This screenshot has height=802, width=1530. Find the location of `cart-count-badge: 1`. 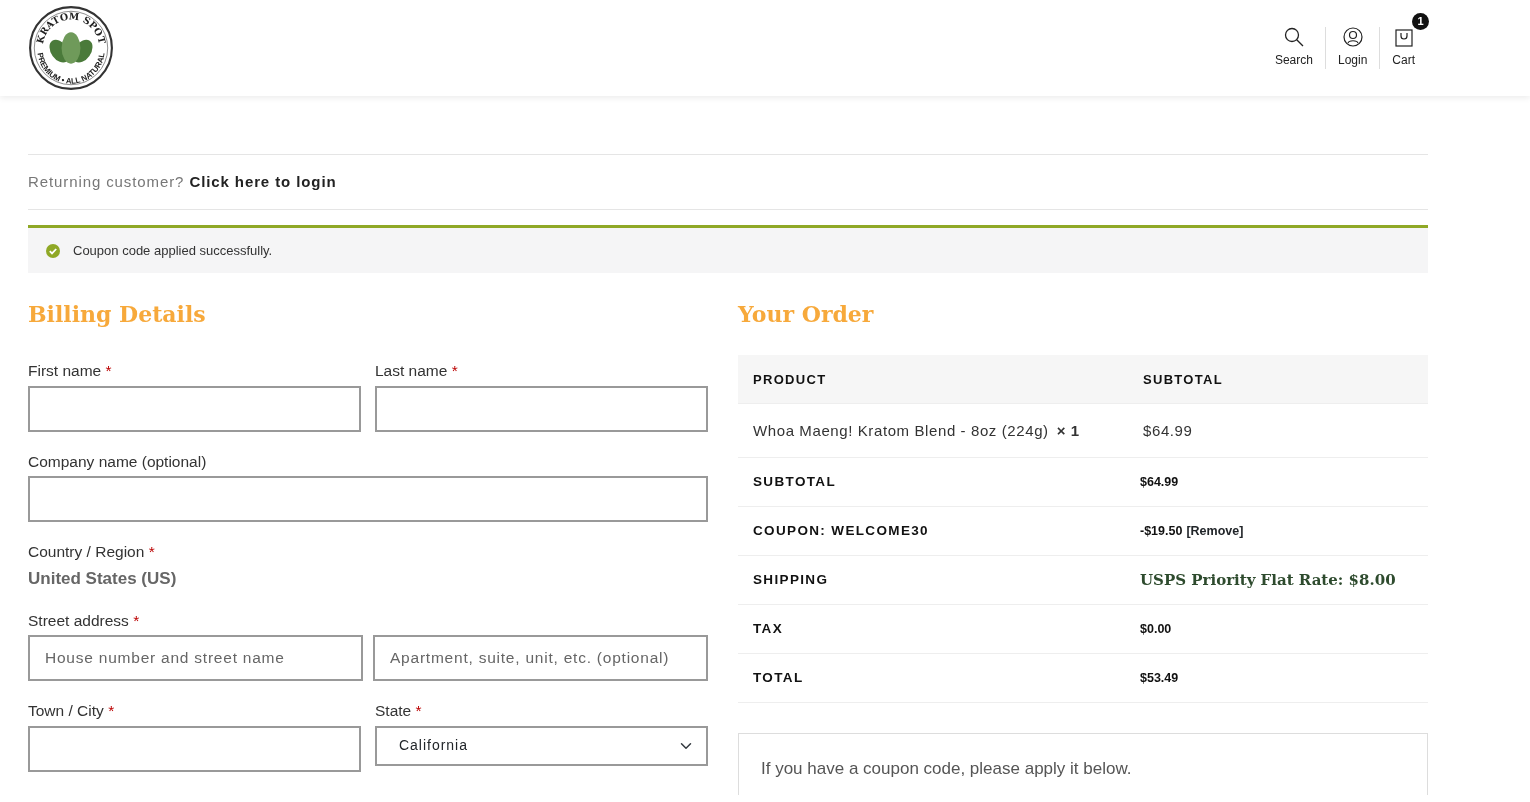

cart-count-badge: 1 is located at coordinates (1420, 21).